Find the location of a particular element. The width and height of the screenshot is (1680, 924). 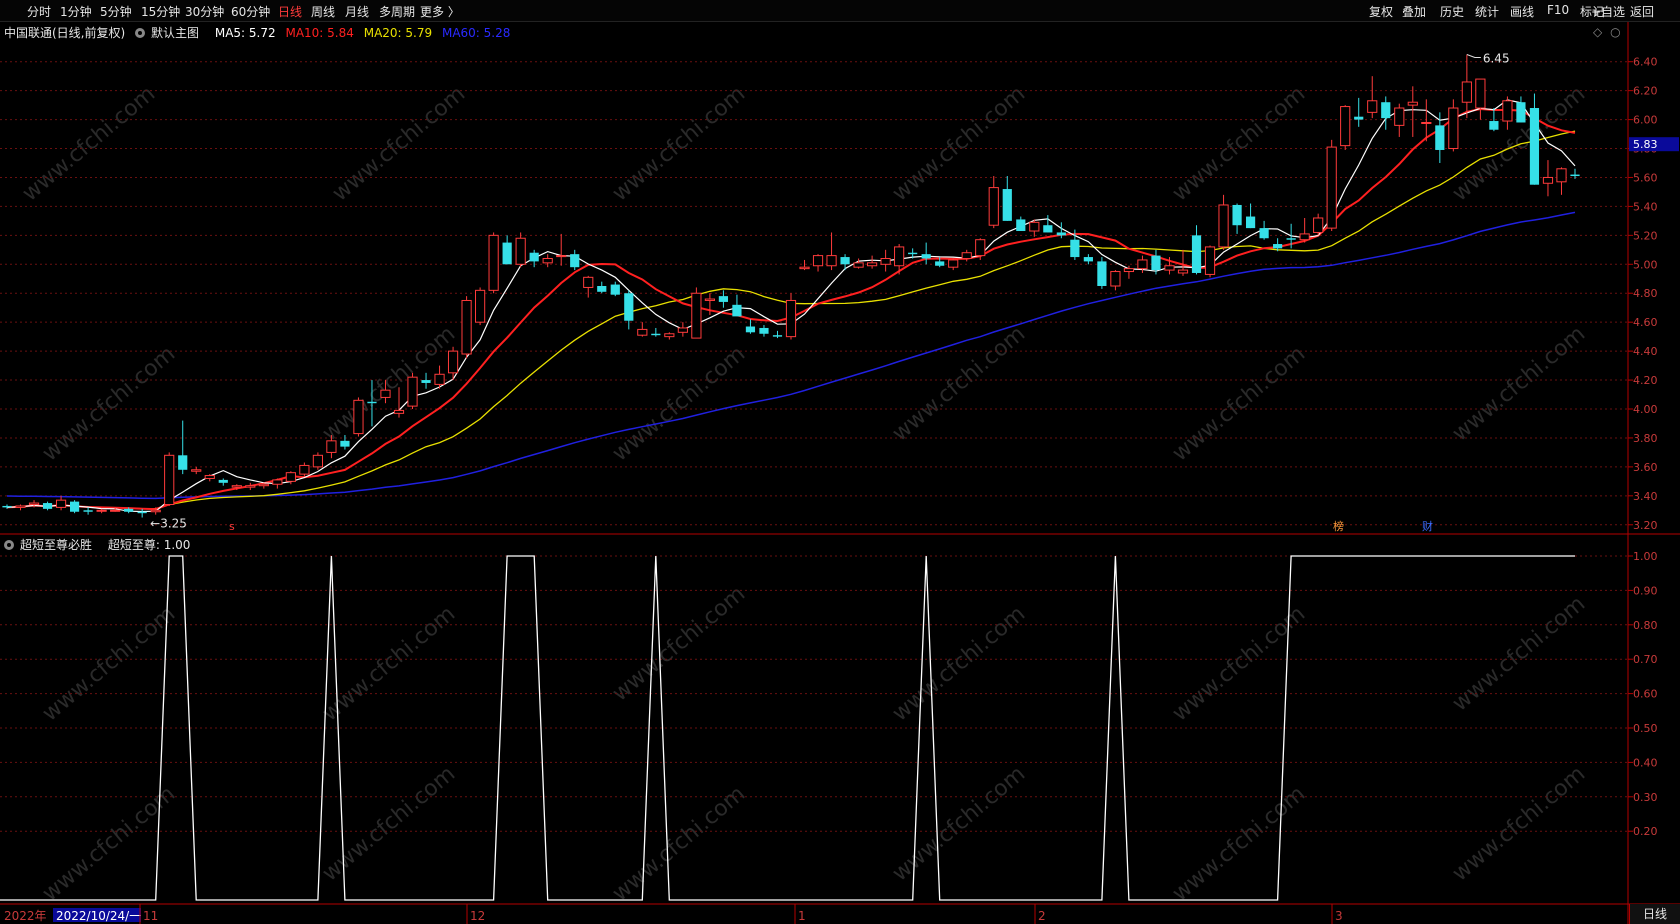

period-tab-4: 30分钟 is located at coordinates (204, 11).